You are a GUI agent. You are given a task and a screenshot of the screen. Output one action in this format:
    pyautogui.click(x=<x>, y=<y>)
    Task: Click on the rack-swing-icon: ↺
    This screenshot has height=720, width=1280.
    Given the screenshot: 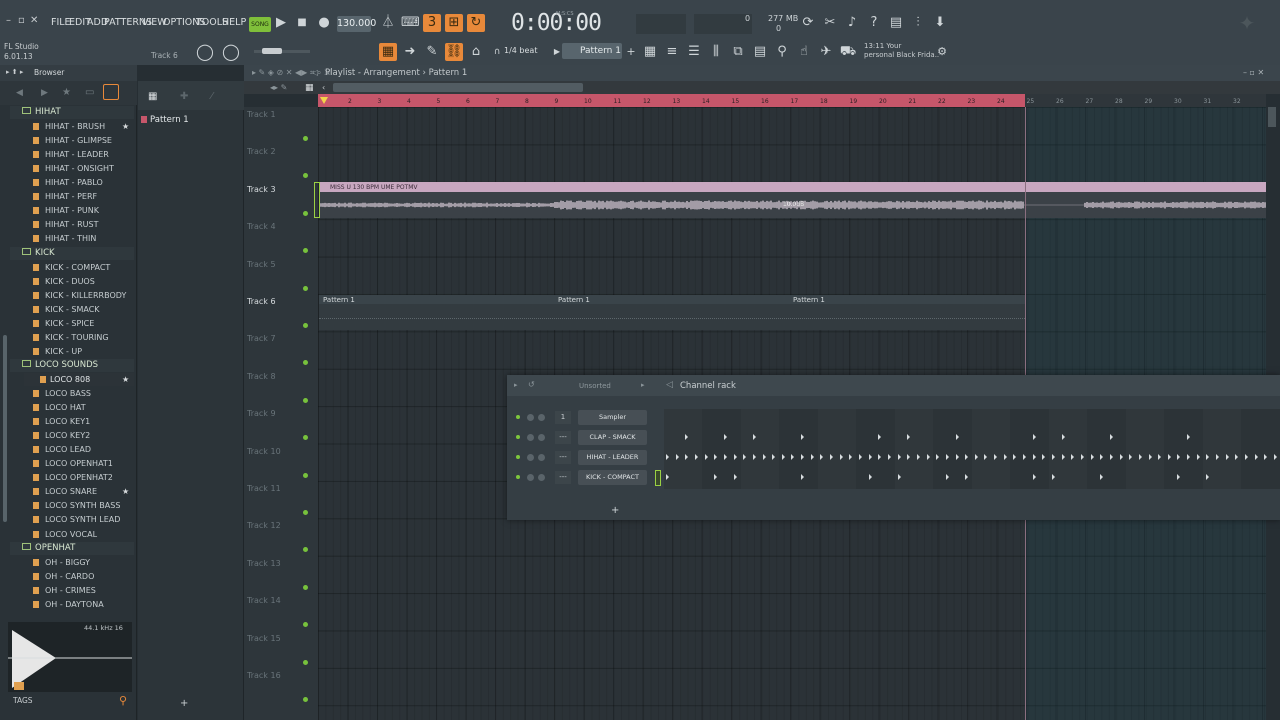 What is the action you would take?
    pyautogui.click(x=531, y=384)
    